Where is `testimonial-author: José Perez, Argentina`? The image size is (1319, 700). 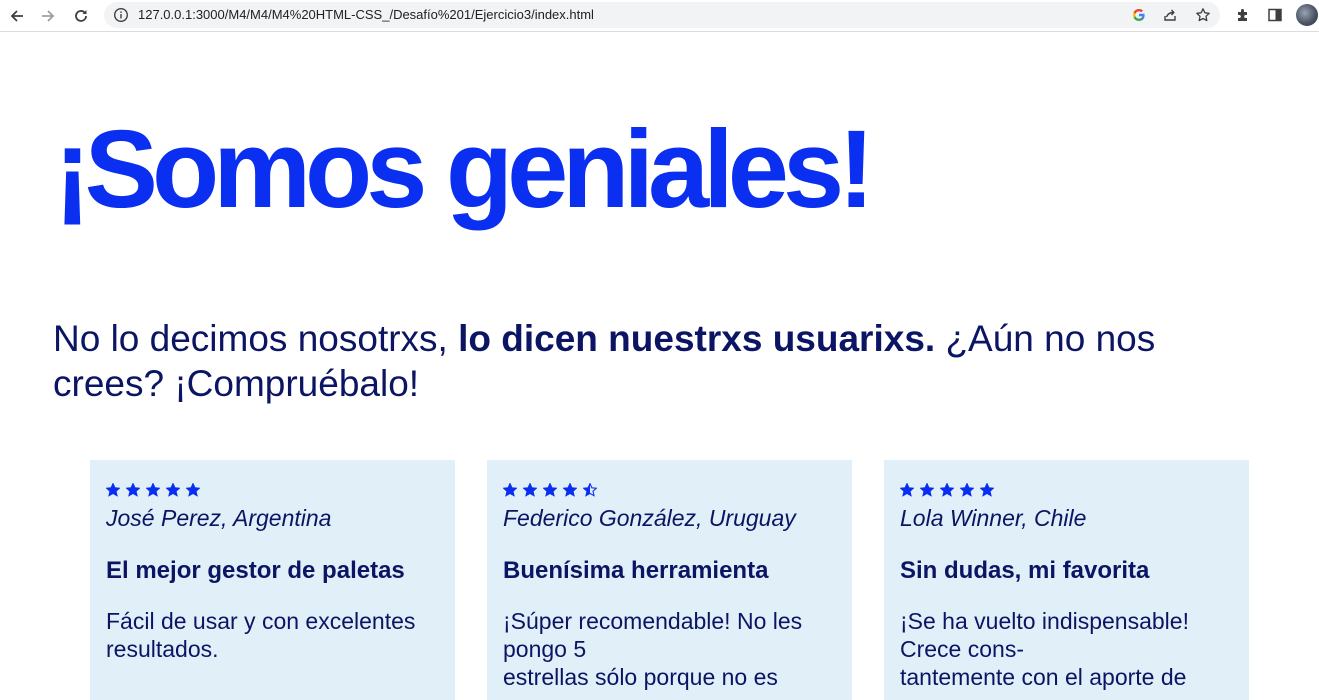
testimonial-author: José Perez, Argentina is located at coordinates (219, 518).